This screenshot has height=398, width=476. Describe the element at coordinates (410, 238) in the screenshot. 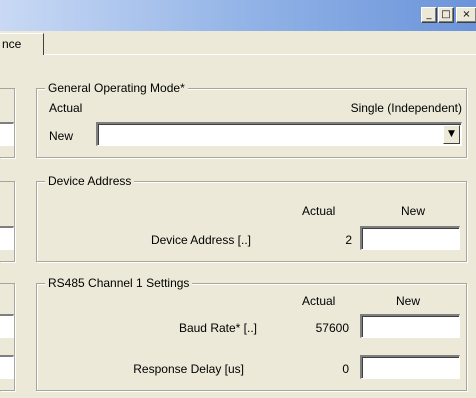

I see `da-new-input` at that location.